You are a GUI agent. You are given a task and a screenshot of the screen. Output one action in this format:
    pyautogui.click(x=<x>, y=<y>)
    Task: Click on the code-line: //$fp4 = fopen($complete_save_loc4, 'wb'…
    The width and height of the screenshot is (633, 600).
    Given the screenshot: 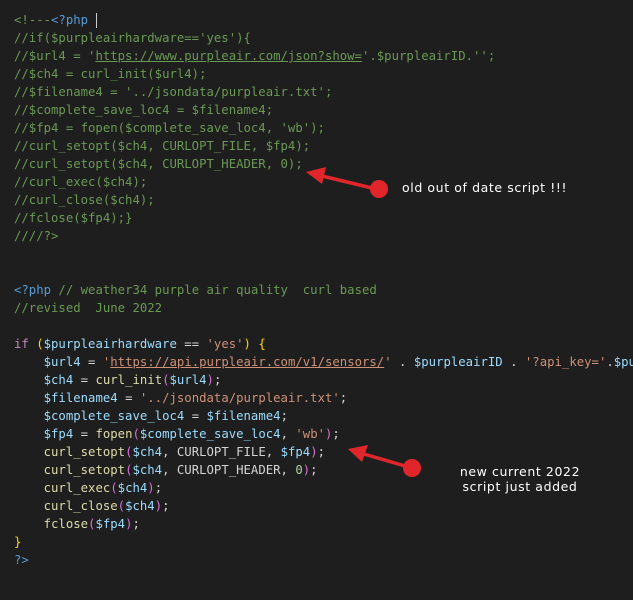 What is the action you would take?
    pyautogui.click(x=169, y=128)
    